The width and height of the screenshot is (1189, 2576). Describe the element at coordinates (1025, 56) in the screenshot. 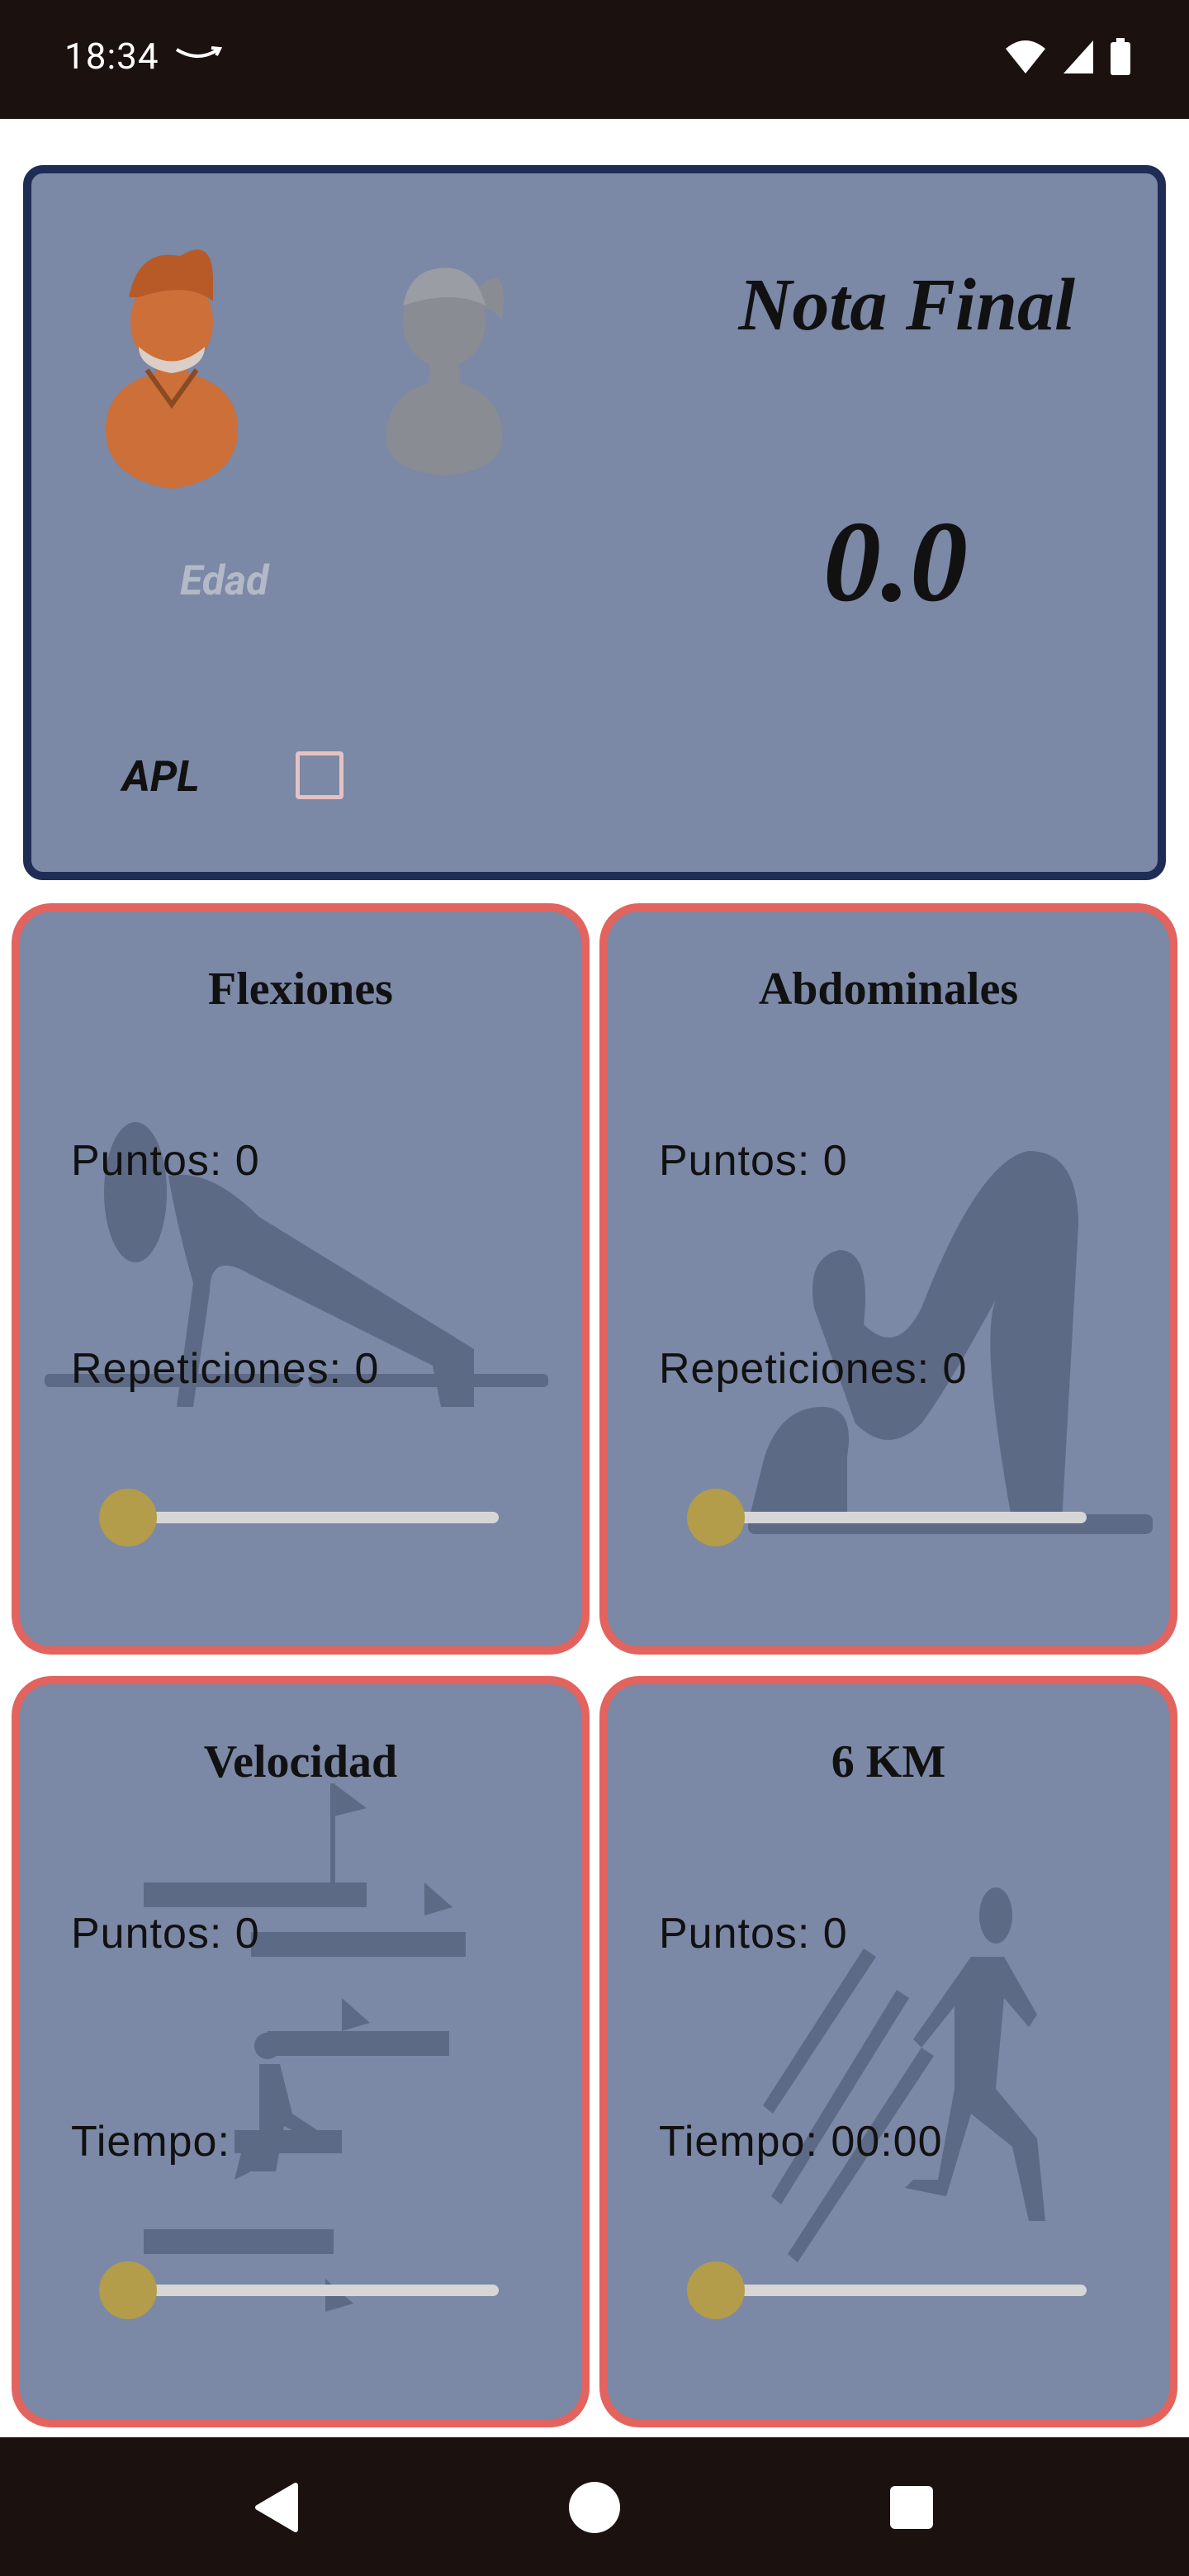

I see `wifi-icon` at that location.